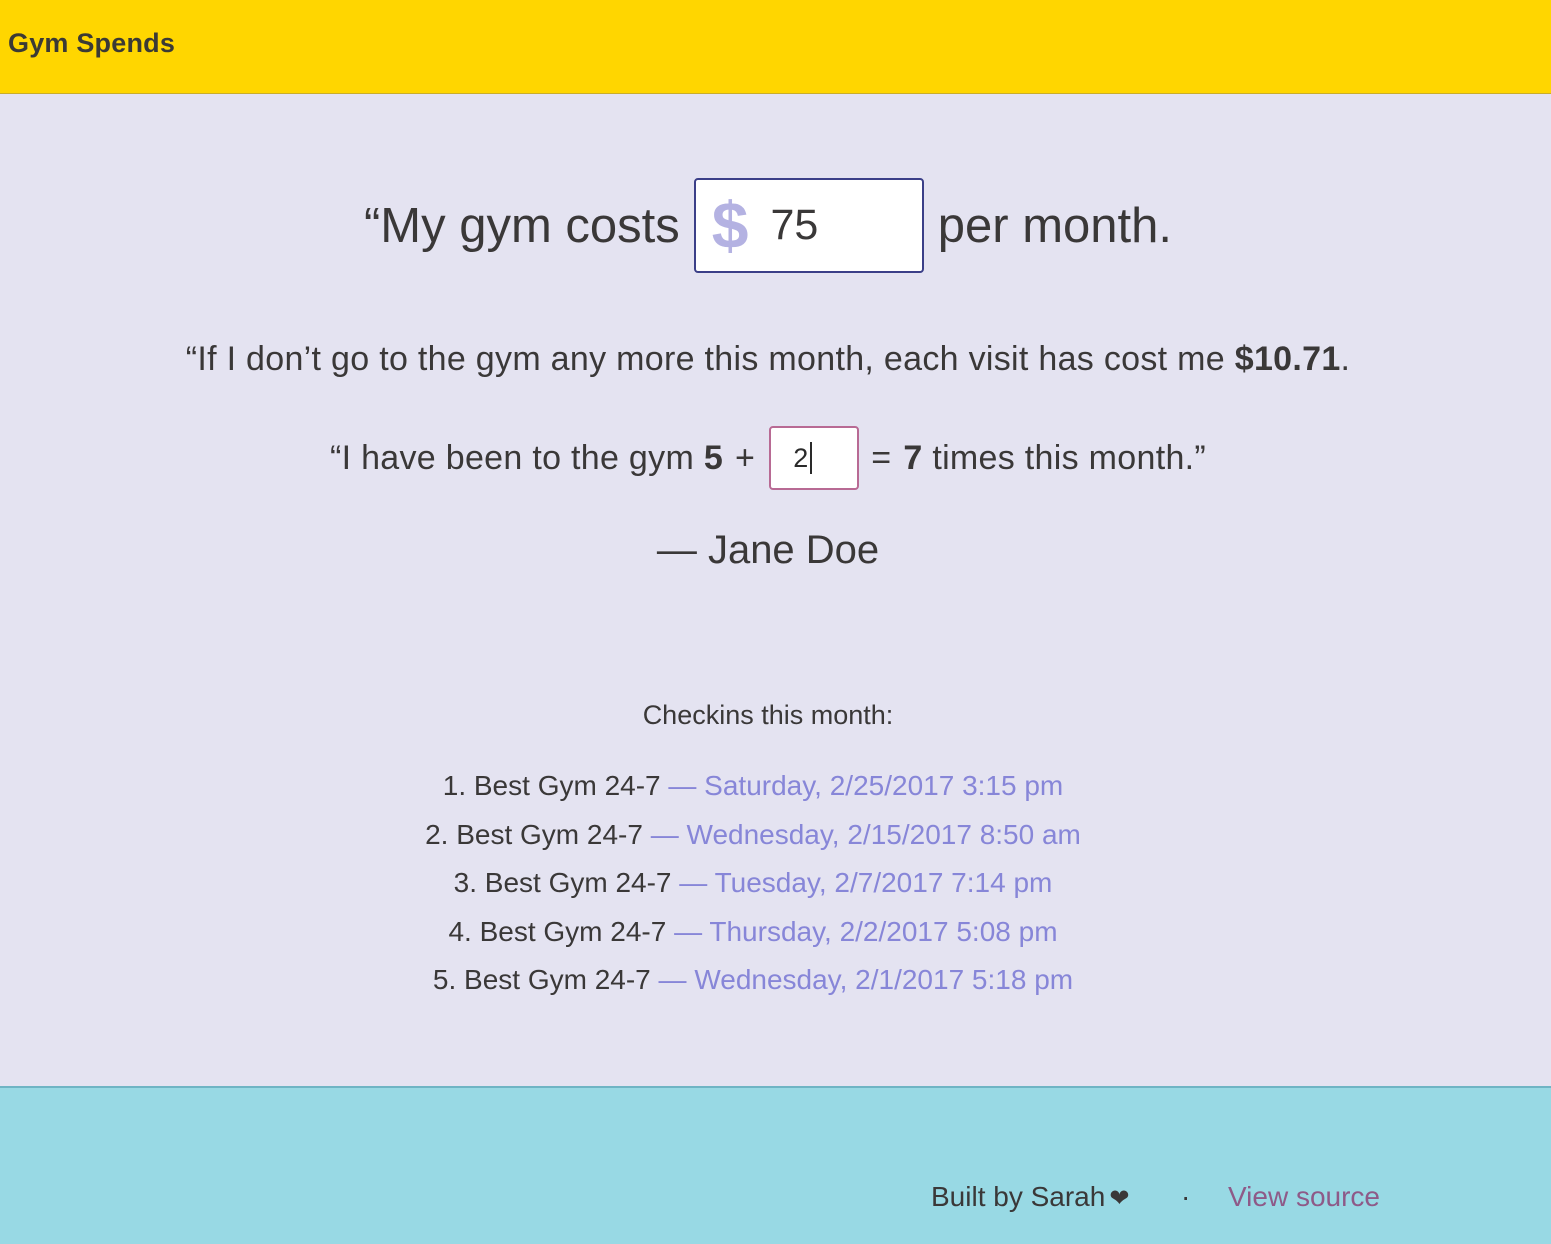  I want to click on monthly-cost-sentence: “My gym costs $ 75 per month., so click(768, 225).